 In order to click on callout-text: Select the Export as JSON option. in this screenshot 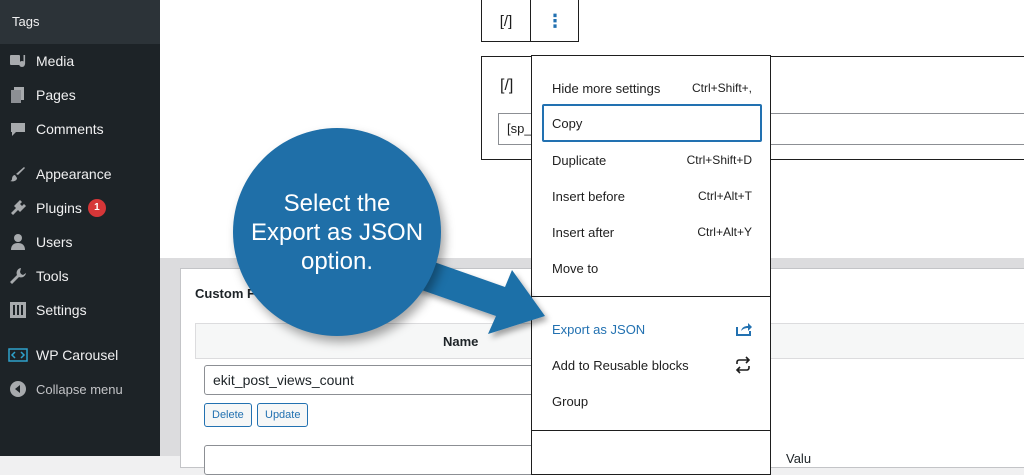, I will do `click(337, 232)`.